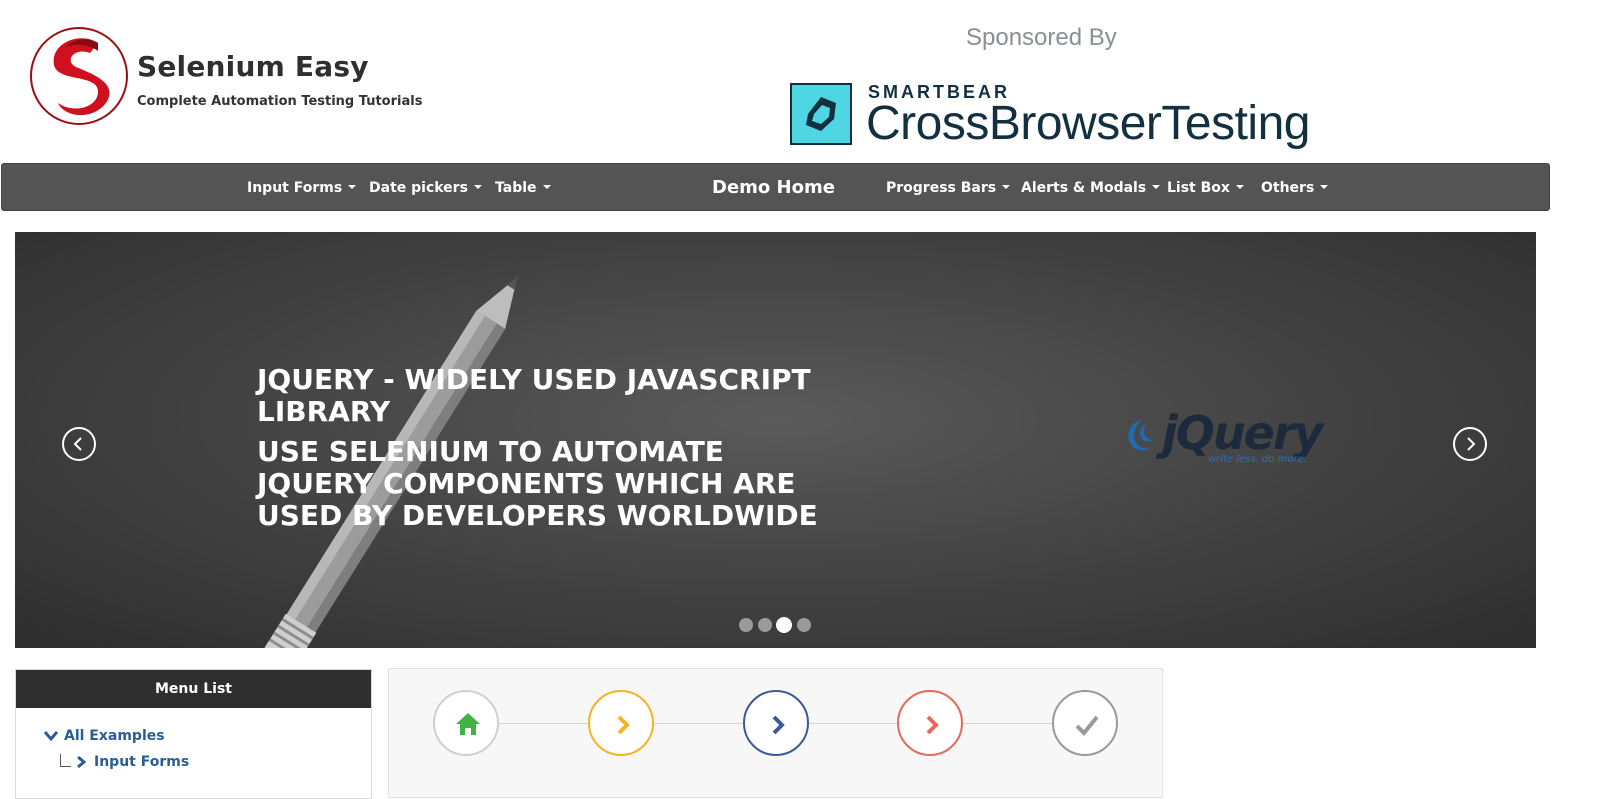  What do you see at coordinates (1288, 188) in the screenshot?
I see `nav-label: Others` at bounding box center [1288, 188].